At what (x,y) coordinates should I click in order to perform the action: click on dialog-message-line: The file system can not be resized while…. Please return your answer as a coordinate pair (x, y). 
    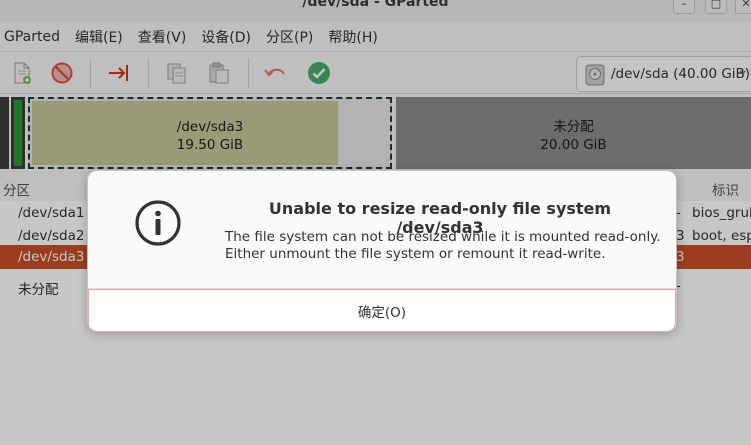
    Looking at the image, I should click on (443, 237).